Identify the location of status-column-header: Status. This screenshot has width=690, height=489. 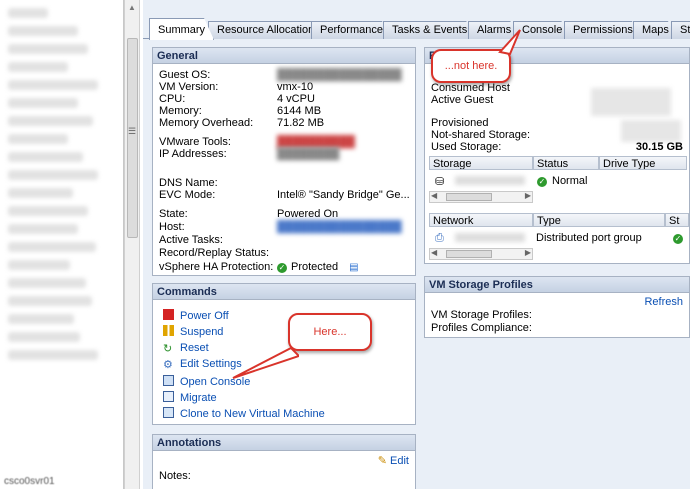
(566, 163).